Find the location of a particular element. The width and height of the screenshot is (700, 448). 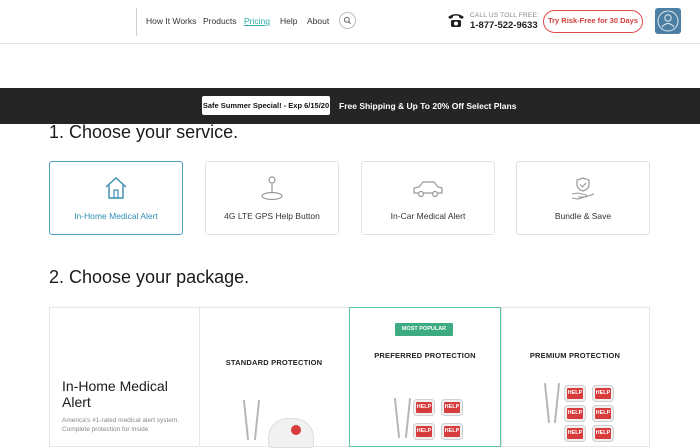

plan-preferred-title: PREFERRED PROTECTION is located at coordinates (425, 355).